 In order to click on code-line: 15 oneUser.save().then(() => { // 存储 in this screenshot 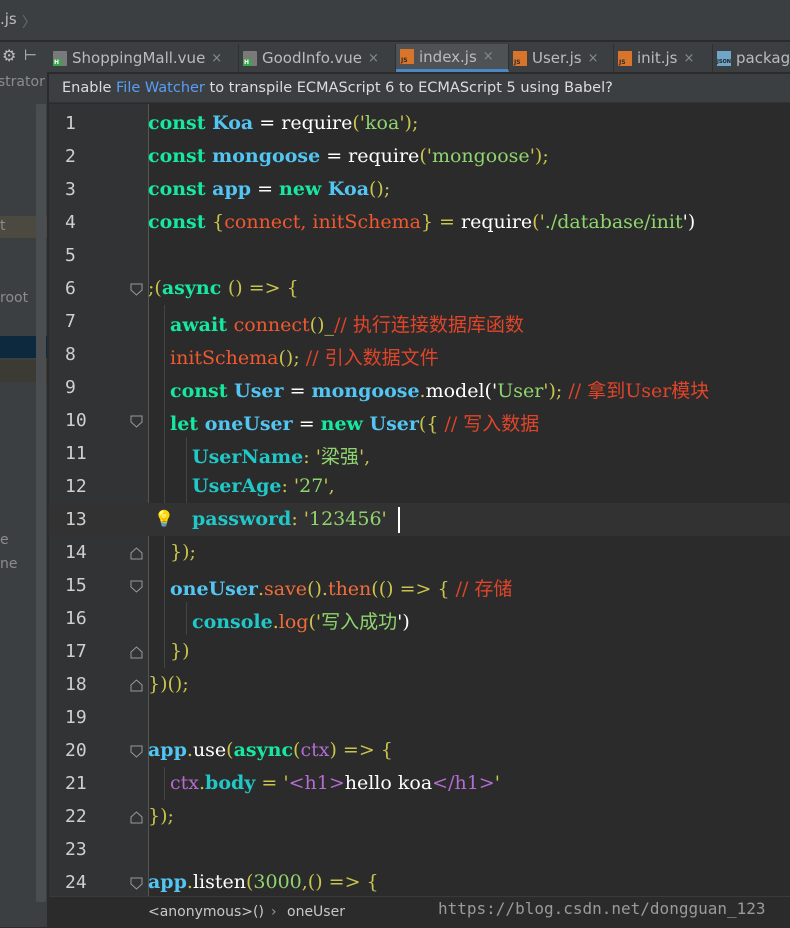, I will do `click(419, 585)`.